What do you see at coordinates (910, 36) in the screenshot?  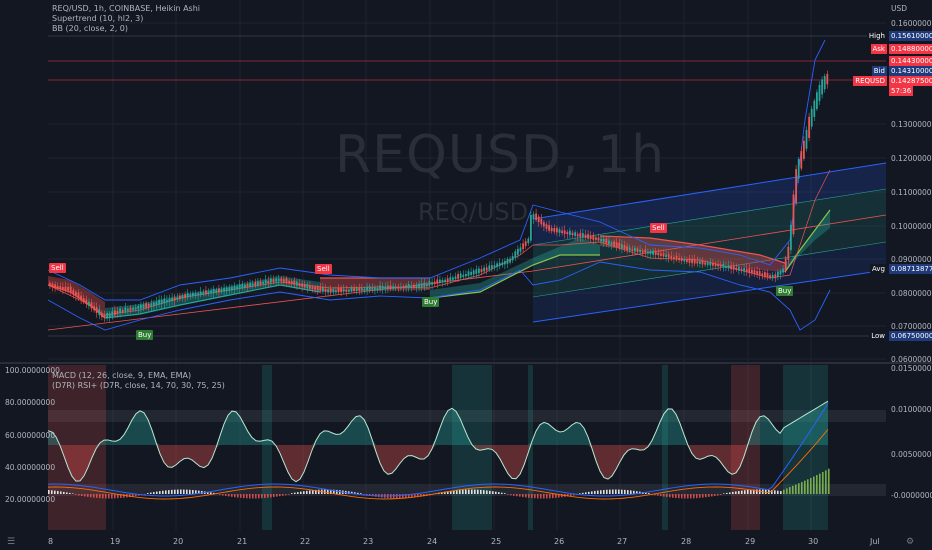 I see `price-label-value: 0.15610000` at bounding box center [910, 36].